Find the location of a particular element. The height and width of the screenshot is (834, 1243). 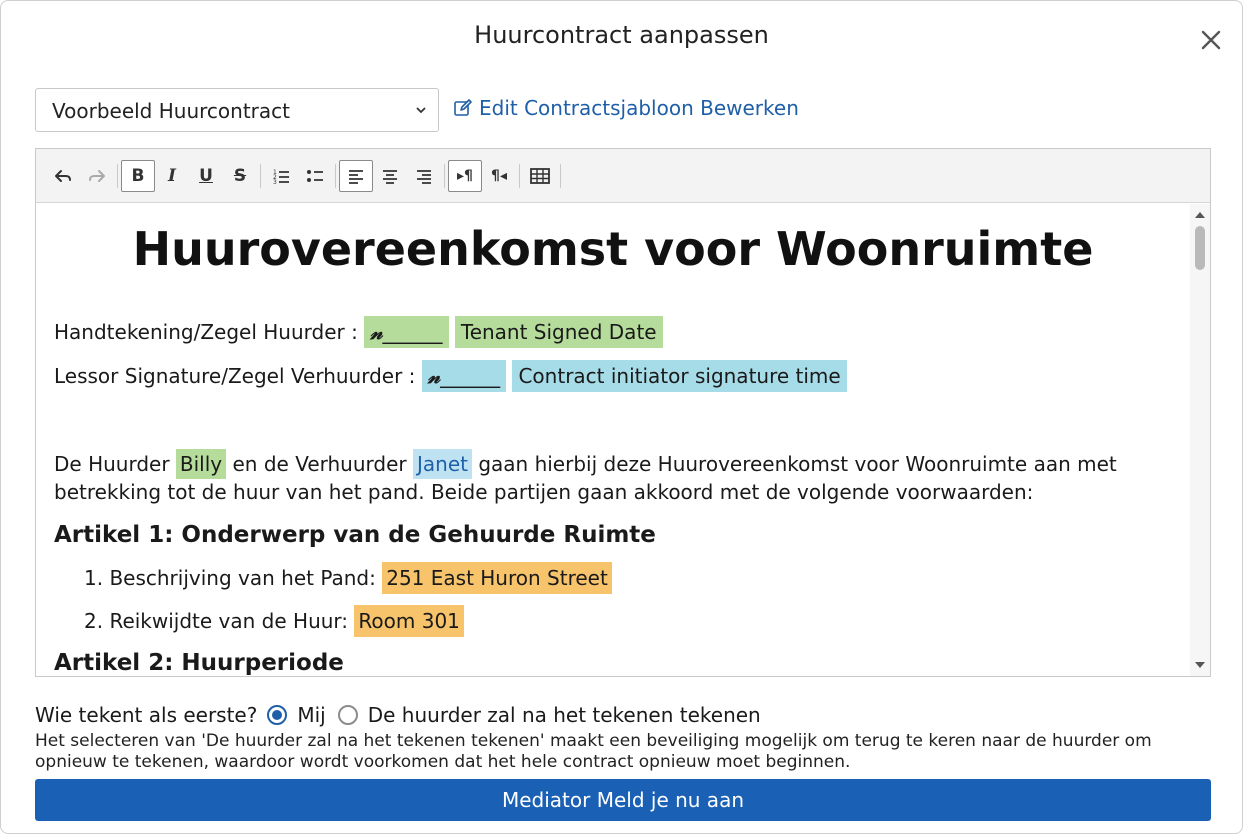

chevron-down-icon is located at coordinates (421, 110).